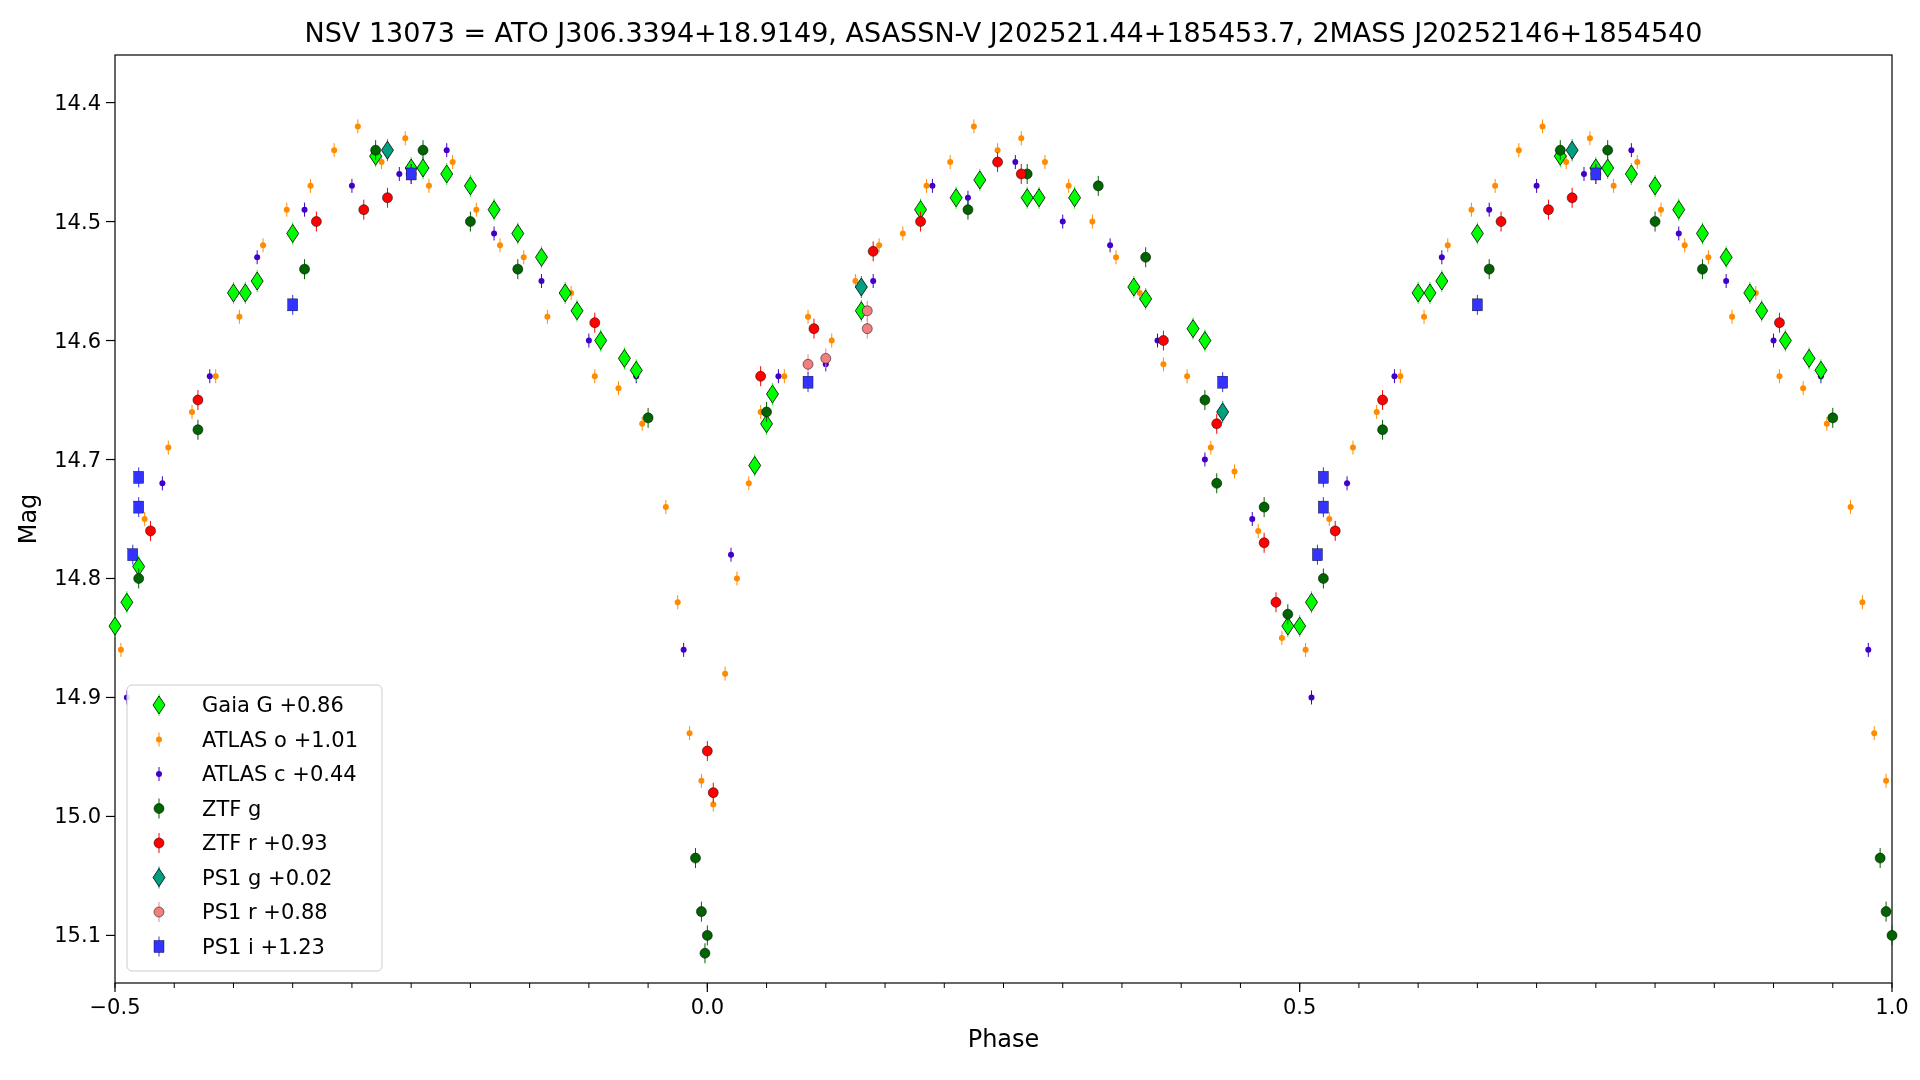  Describe the element at coordinates (77, 340) in the screenshot. I see `y-tick-label: 14.6` at that location.